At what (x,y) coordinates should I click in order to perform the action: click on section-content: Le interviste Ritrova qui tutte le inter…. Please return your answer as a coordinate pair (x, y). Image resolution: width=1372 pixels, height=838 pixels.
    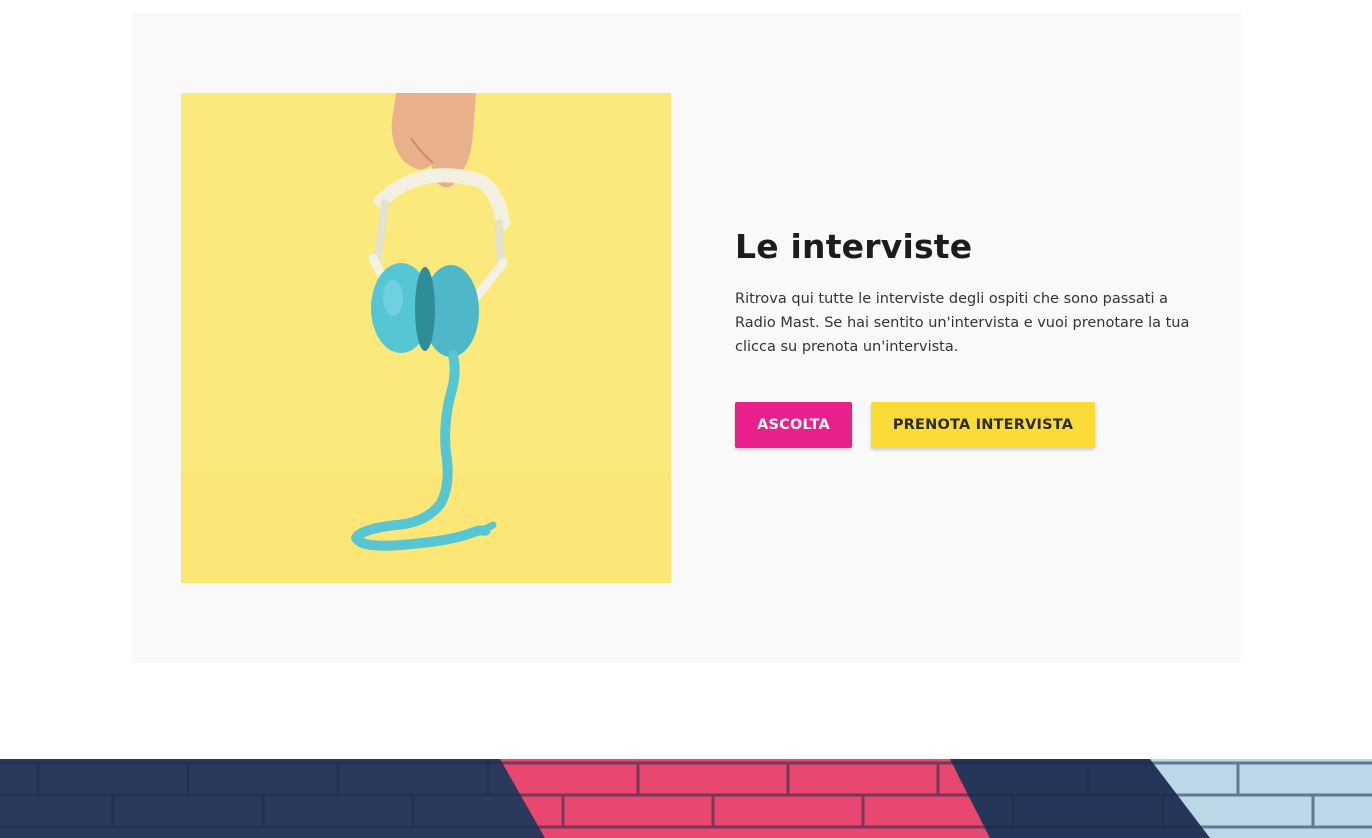
    Looking at the image, I should click on (970, 337).